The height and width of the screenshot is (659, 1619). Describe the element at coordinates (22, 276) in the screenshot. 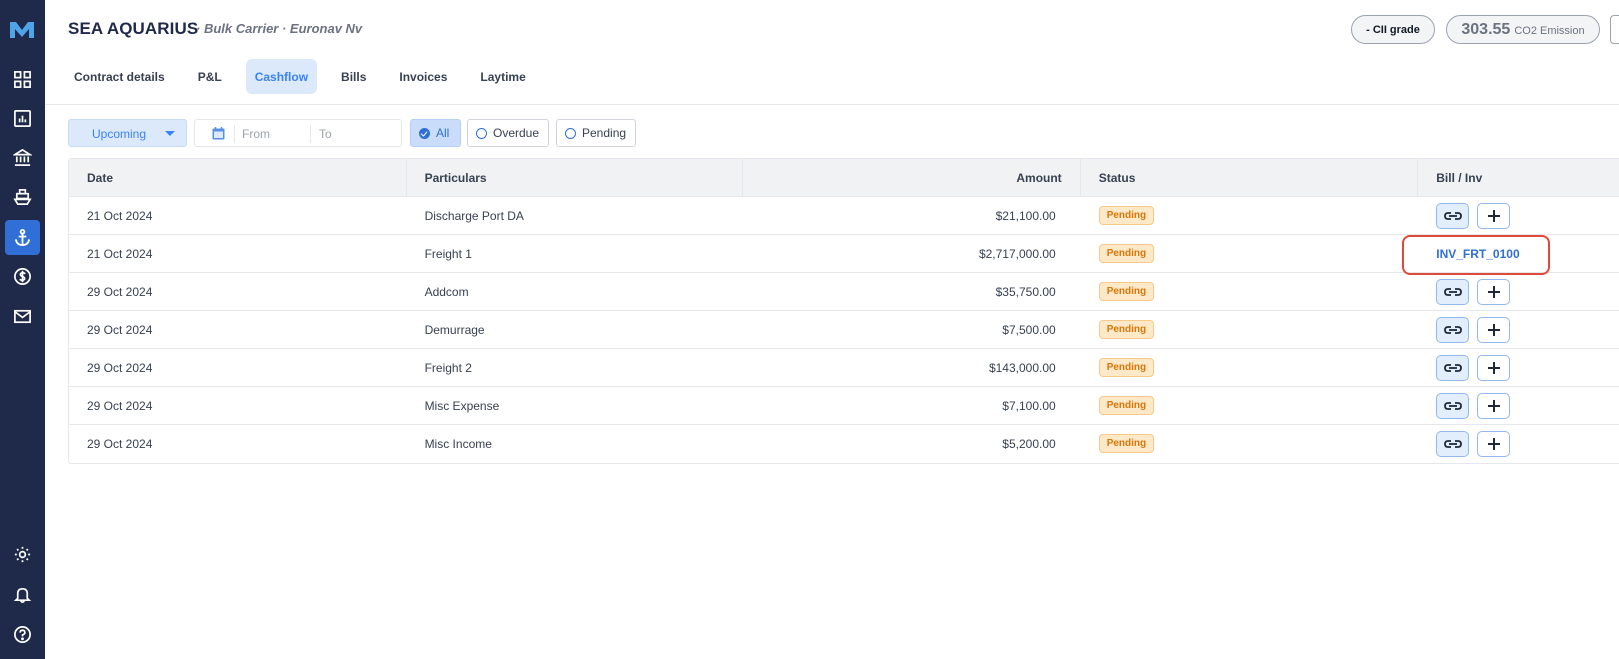

I see `sidebar-item-finance` at that location.